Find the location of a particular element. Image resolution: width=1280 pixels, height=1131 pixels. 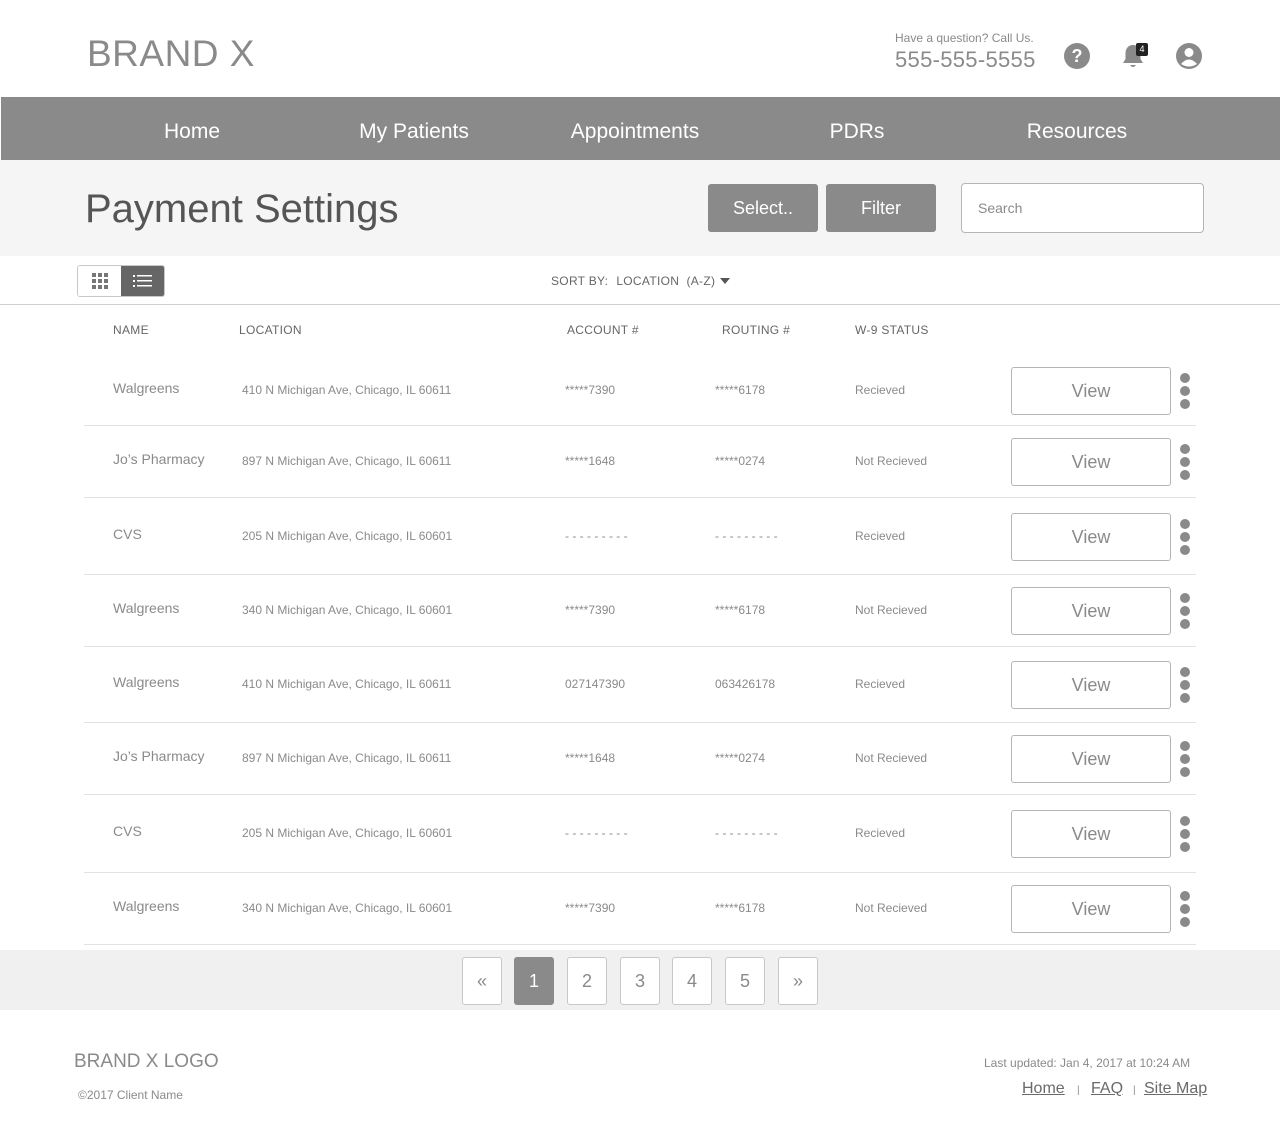

cell-account: - - - - - - - - - is located at coordinates (596, 833).